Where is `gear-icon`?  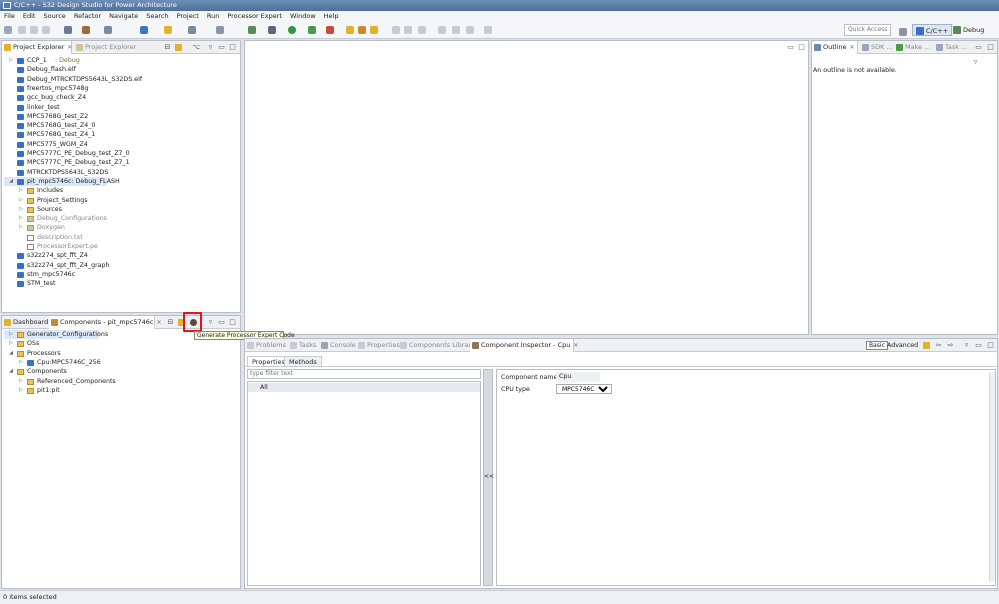 gear-icon is located at coordinates (272, 30).